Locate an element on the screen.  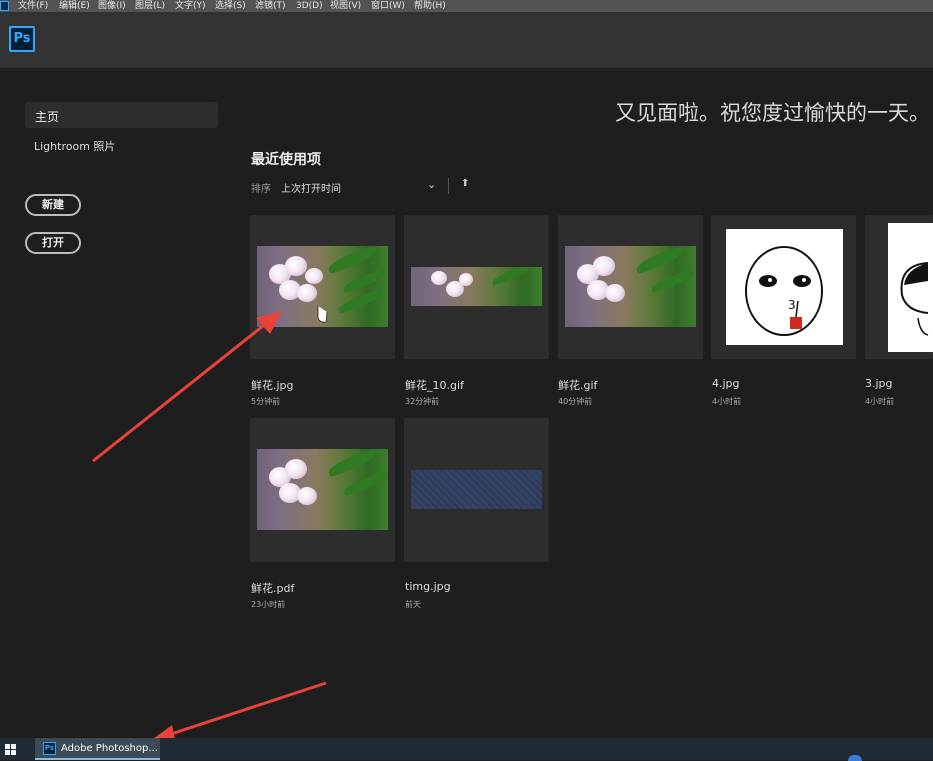
tray-icon is located at coordinates (855, 758).